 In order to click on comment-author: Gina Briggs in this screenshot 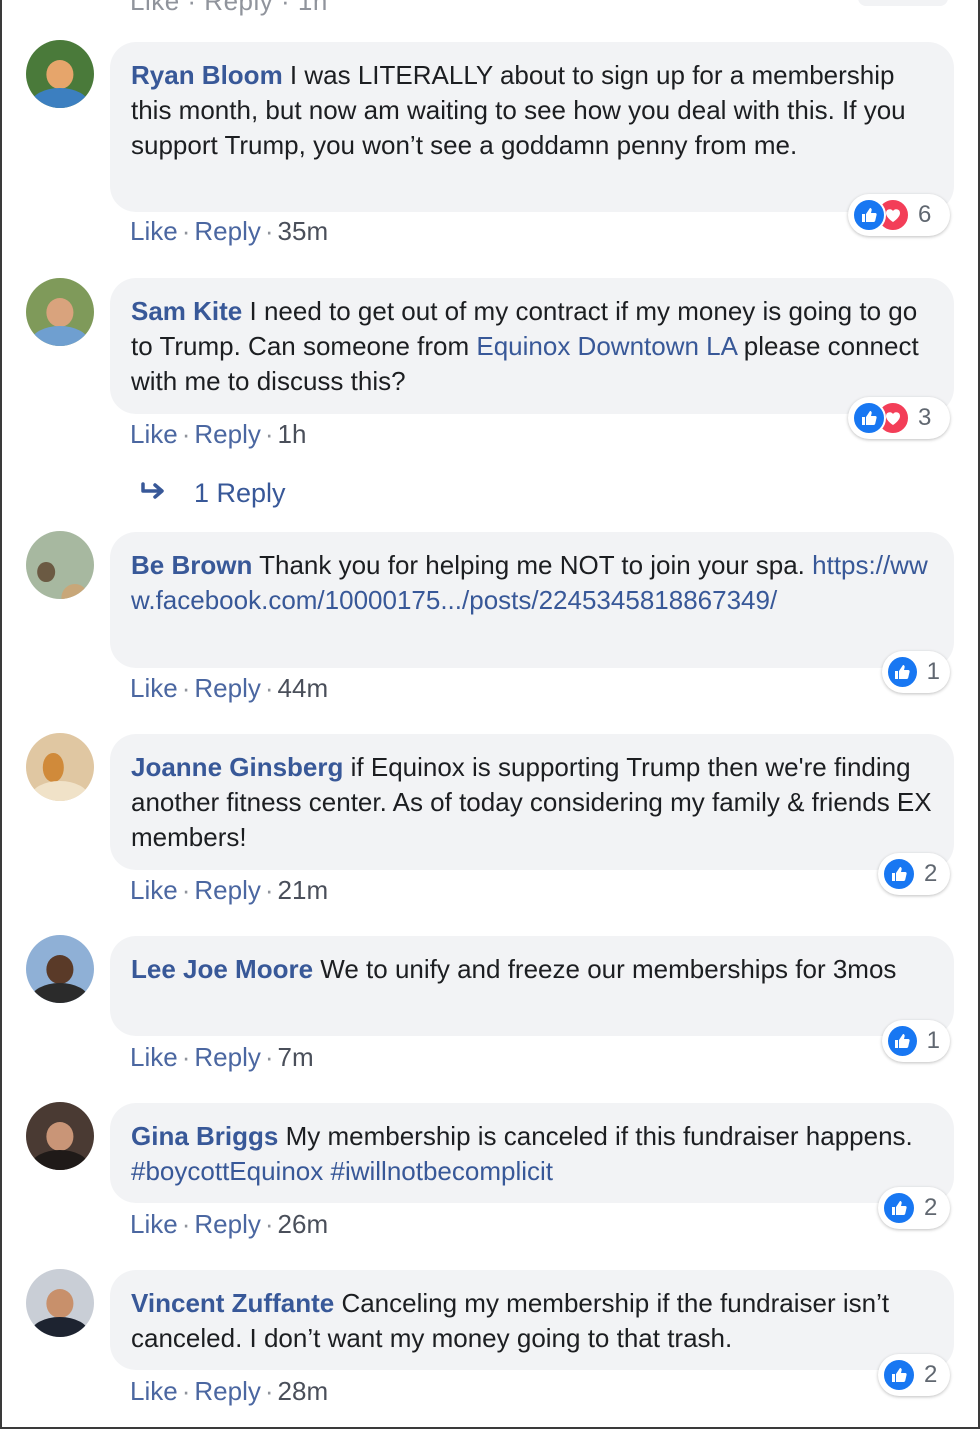, I will do `click(204, 1136)`.